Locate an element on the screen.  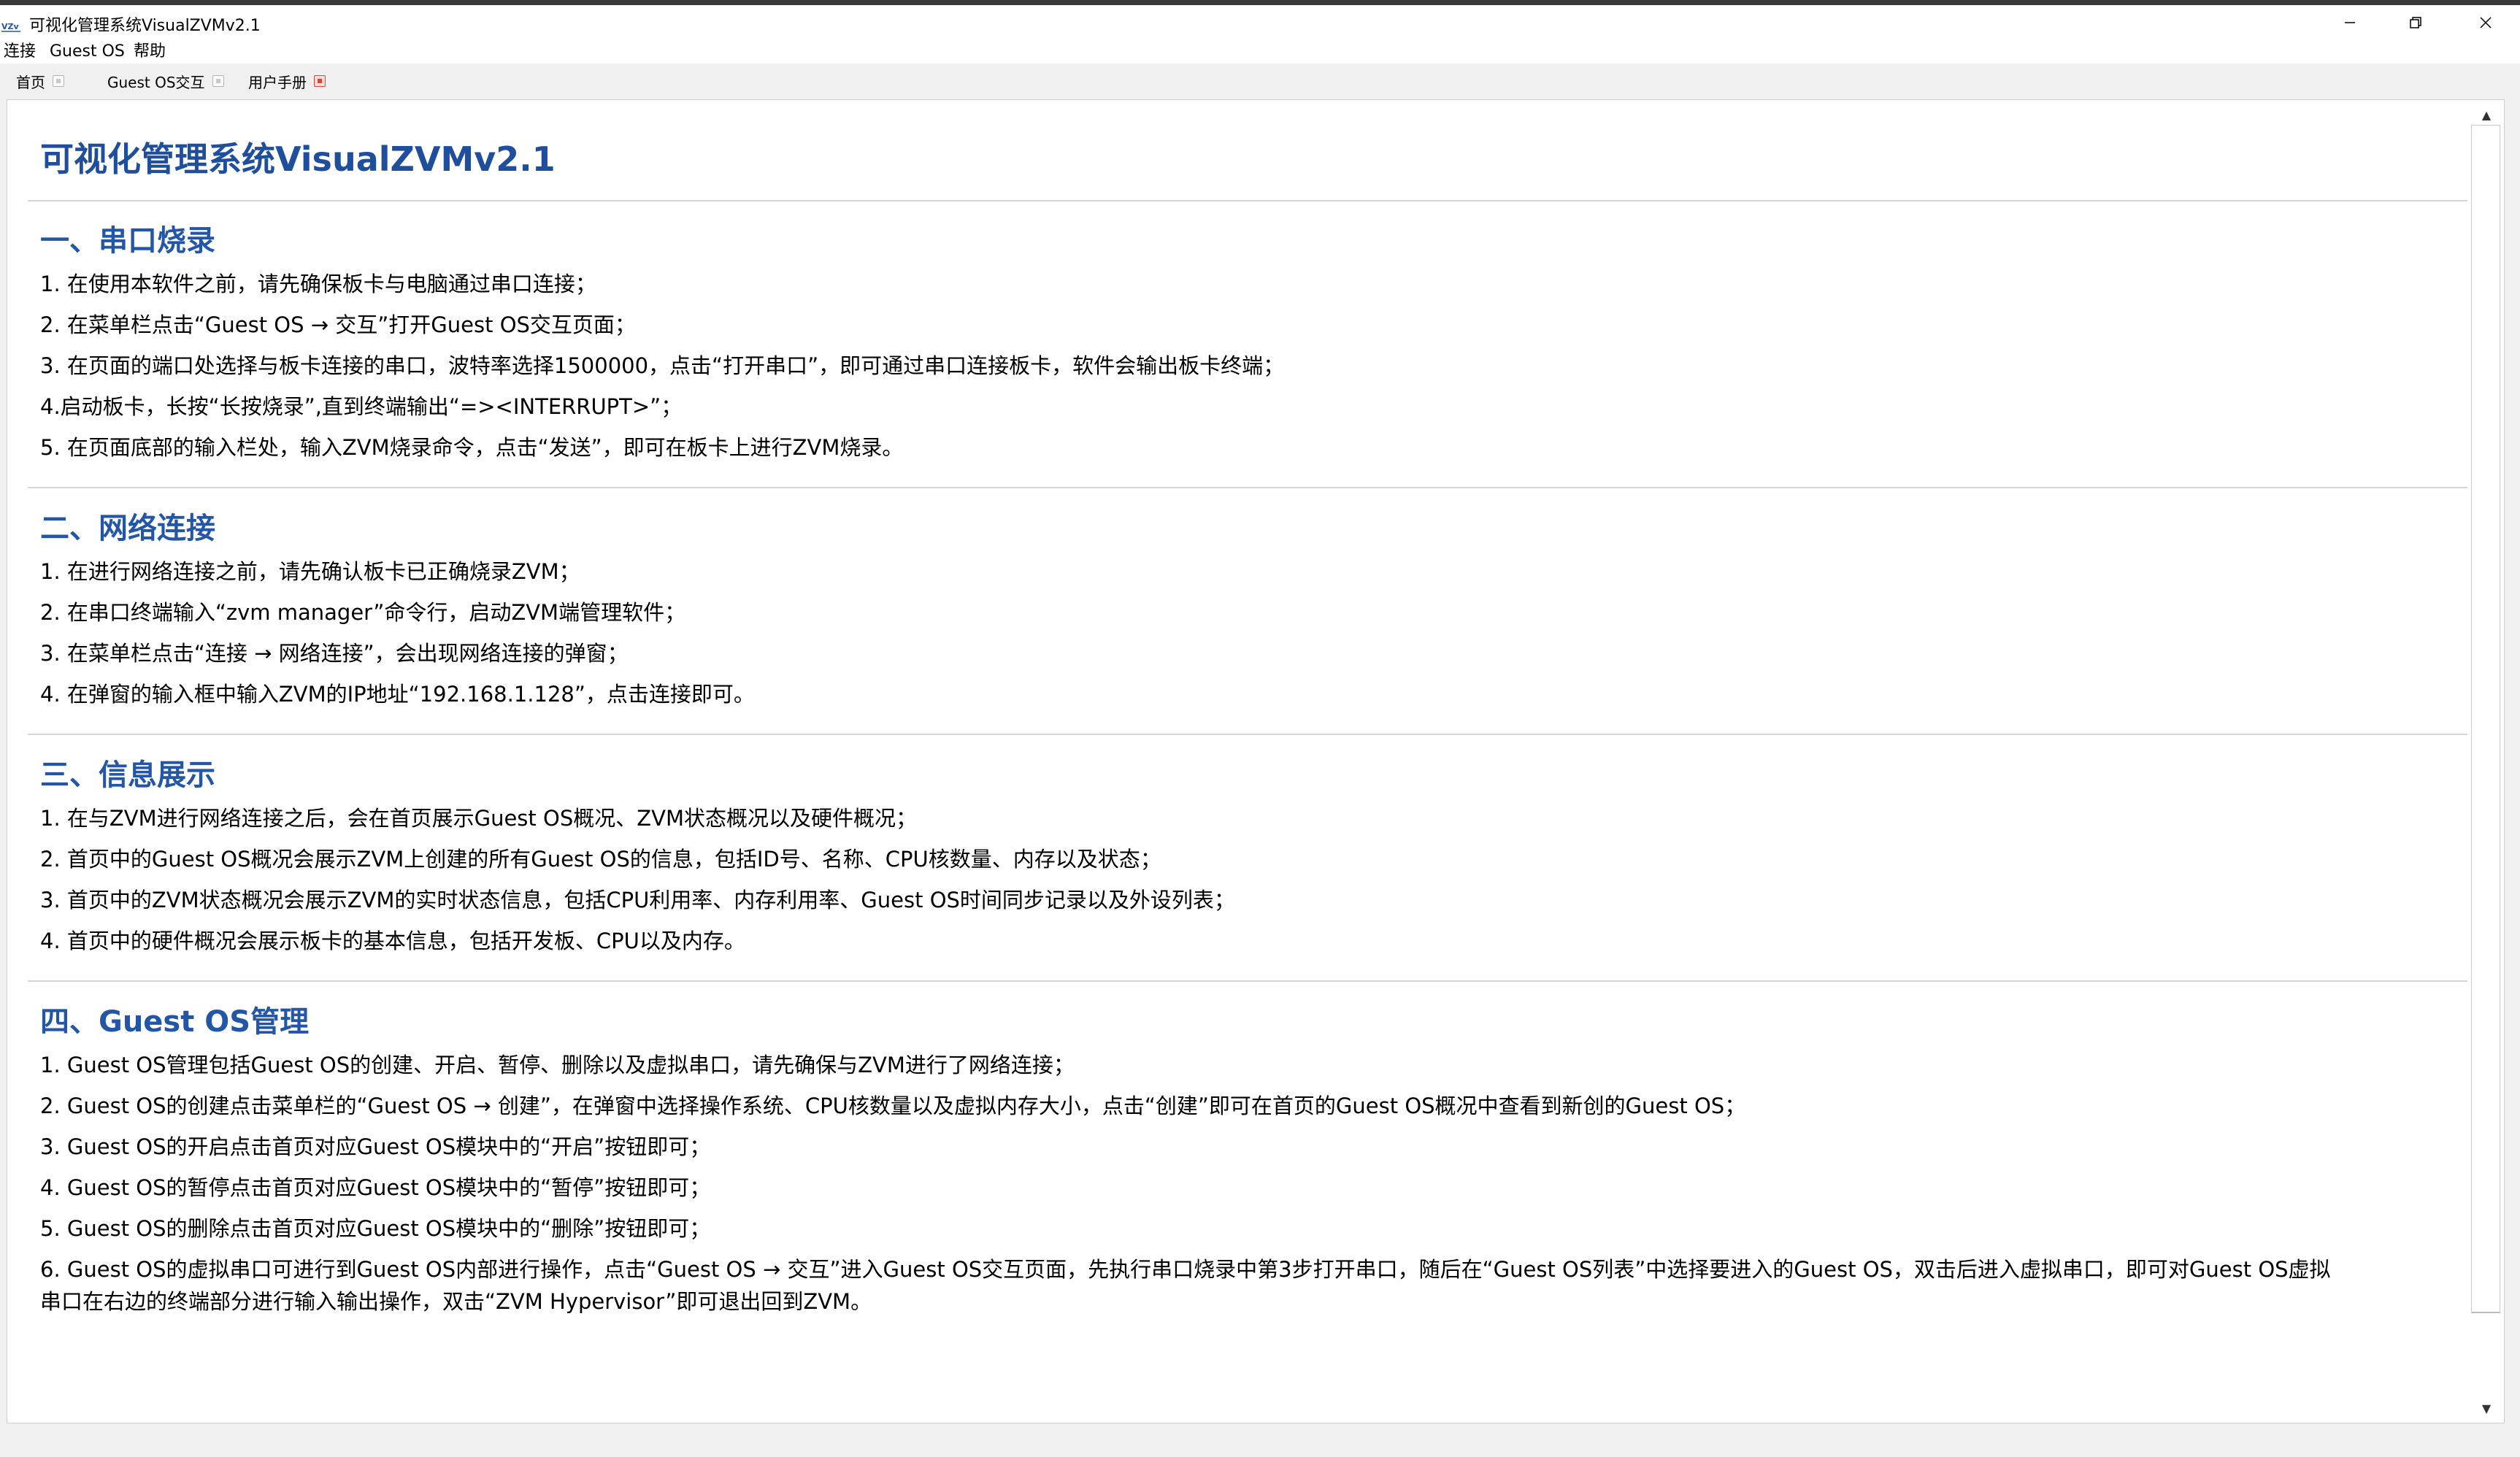
restore-button is located at coordinates (2415, 22).